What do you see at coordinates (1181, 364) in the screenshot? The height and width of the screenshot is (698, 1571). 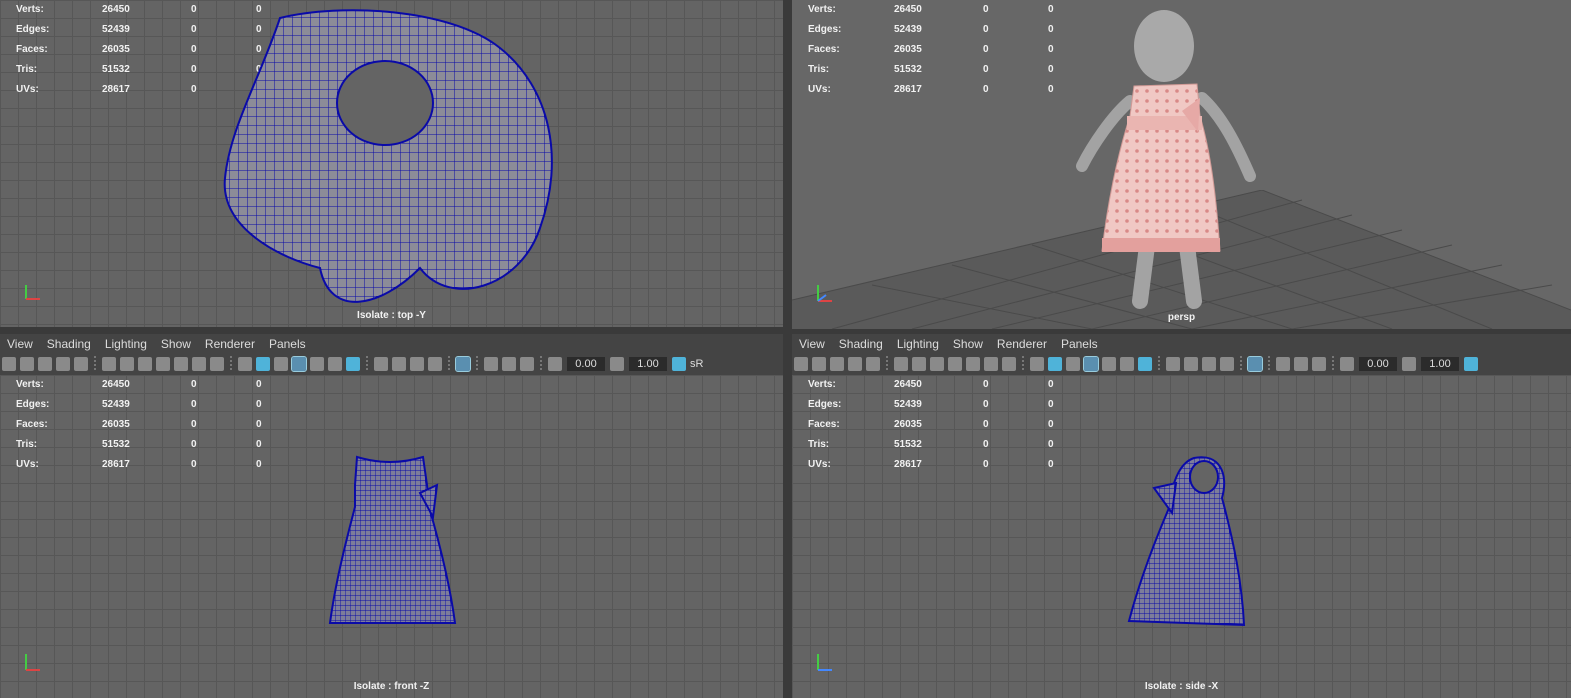 I see `panel-toolbar-side: 0.00 1.00` at bounding box center [1181, 364].